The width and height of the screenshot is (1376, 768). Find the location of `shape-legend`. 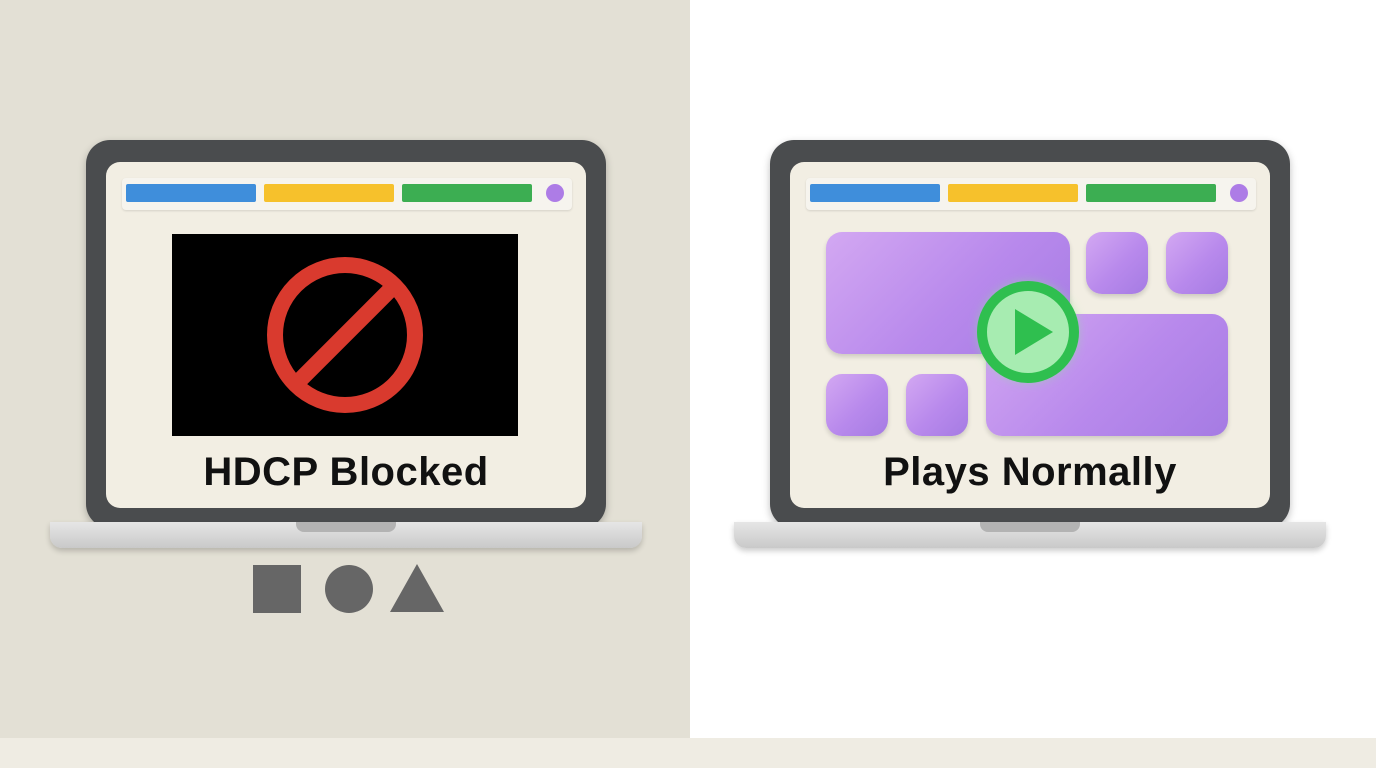

shape-legend is located at coordinates (352, 590).